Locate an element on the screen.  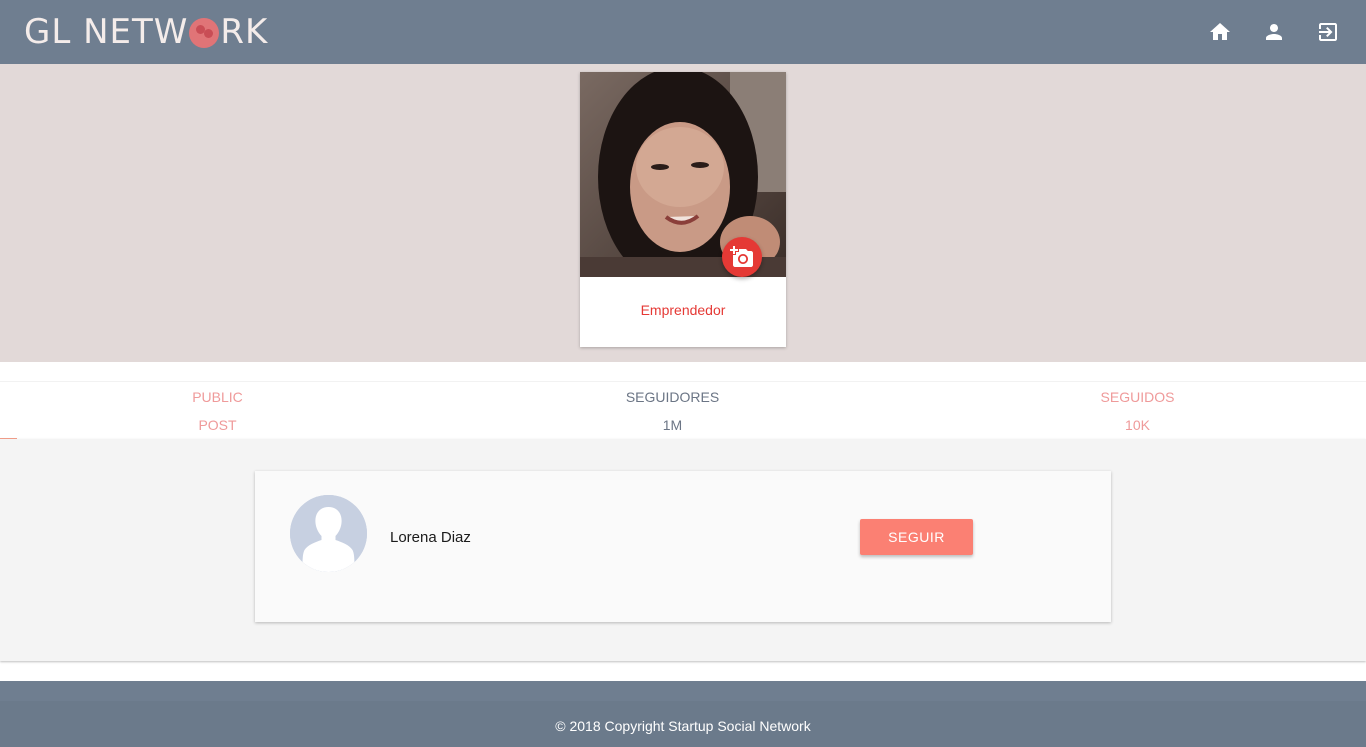
tab-seguidores: SEGUIDORES 1M is located at coordinates (672, 411).